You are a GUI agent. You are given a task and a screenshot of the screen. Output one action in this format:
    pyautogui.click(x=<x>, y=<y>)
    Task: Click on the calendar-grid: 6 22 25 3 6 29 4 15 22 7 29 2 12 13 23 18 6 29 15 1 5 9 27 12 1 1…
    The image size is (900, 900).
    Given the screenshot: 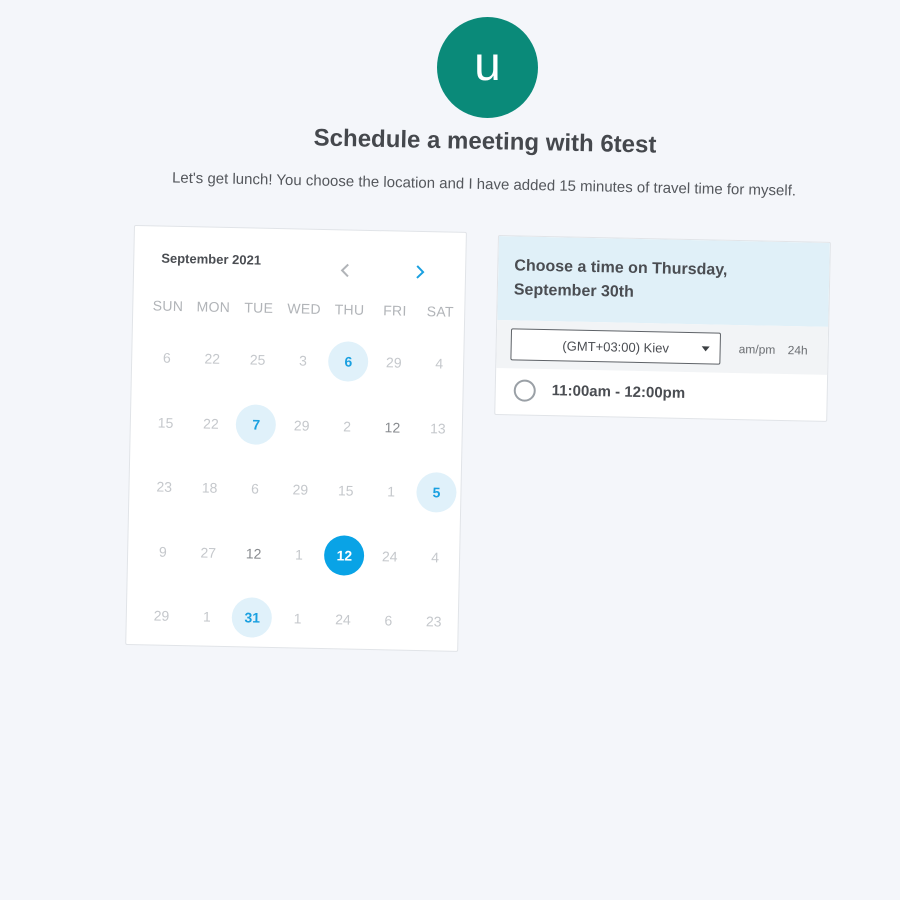 What is the action you would take?
    pyautogui.click(x=300, y=501)
    